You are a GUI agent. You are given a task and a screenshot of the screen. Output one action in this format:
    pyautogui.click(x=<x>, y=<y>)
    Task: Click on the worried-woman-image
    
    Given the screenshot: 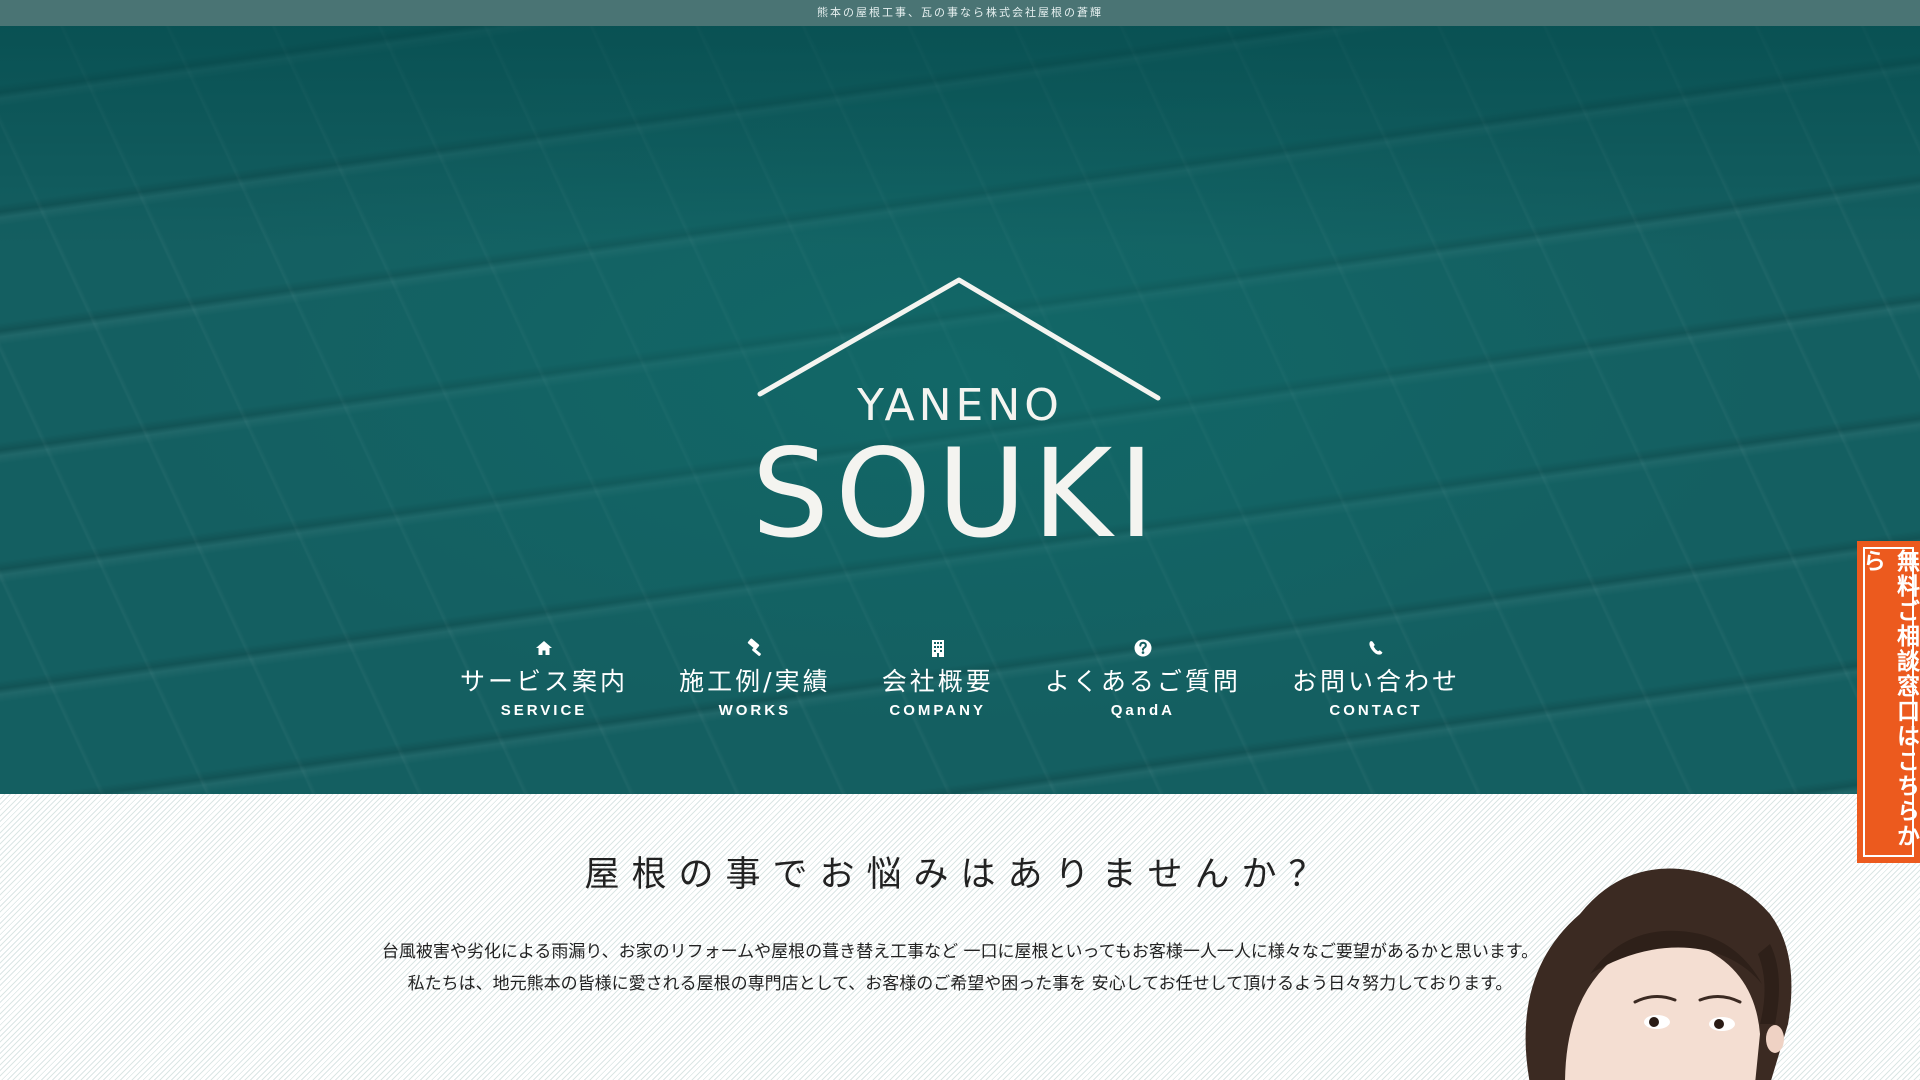 What is the action you would take?
    pyautogui.click(x=1658, y=974)
    